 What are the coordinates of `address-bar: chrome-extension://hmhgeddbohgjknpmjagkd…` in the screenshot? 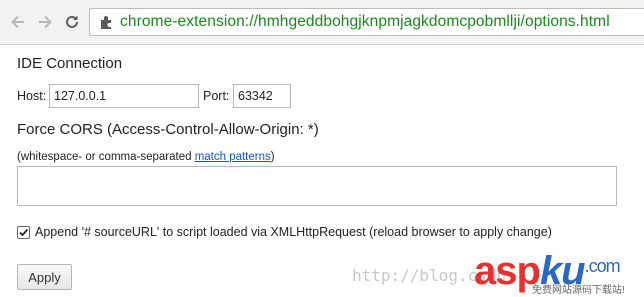 It's located at (366, 22).